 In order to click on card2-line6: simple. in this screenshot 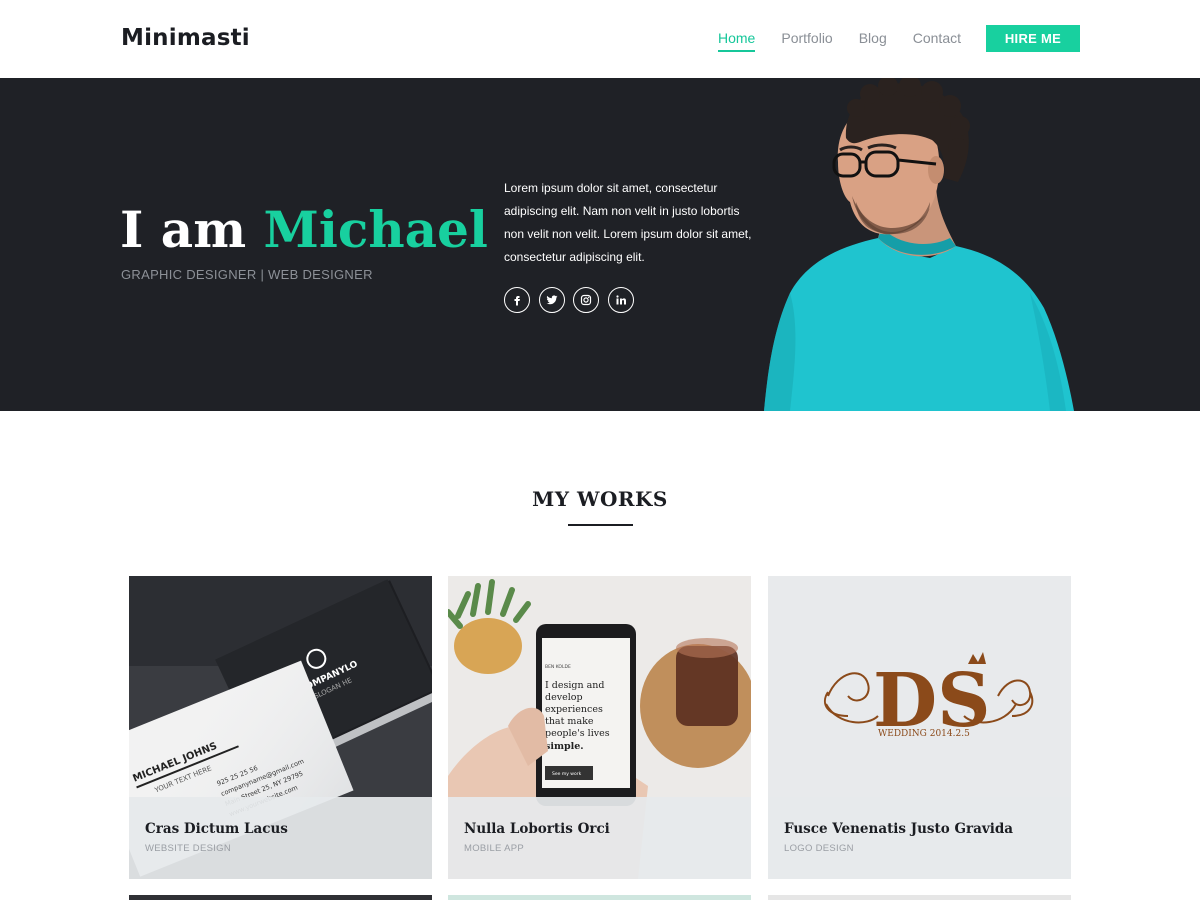, I will do `click(564, 746)`.